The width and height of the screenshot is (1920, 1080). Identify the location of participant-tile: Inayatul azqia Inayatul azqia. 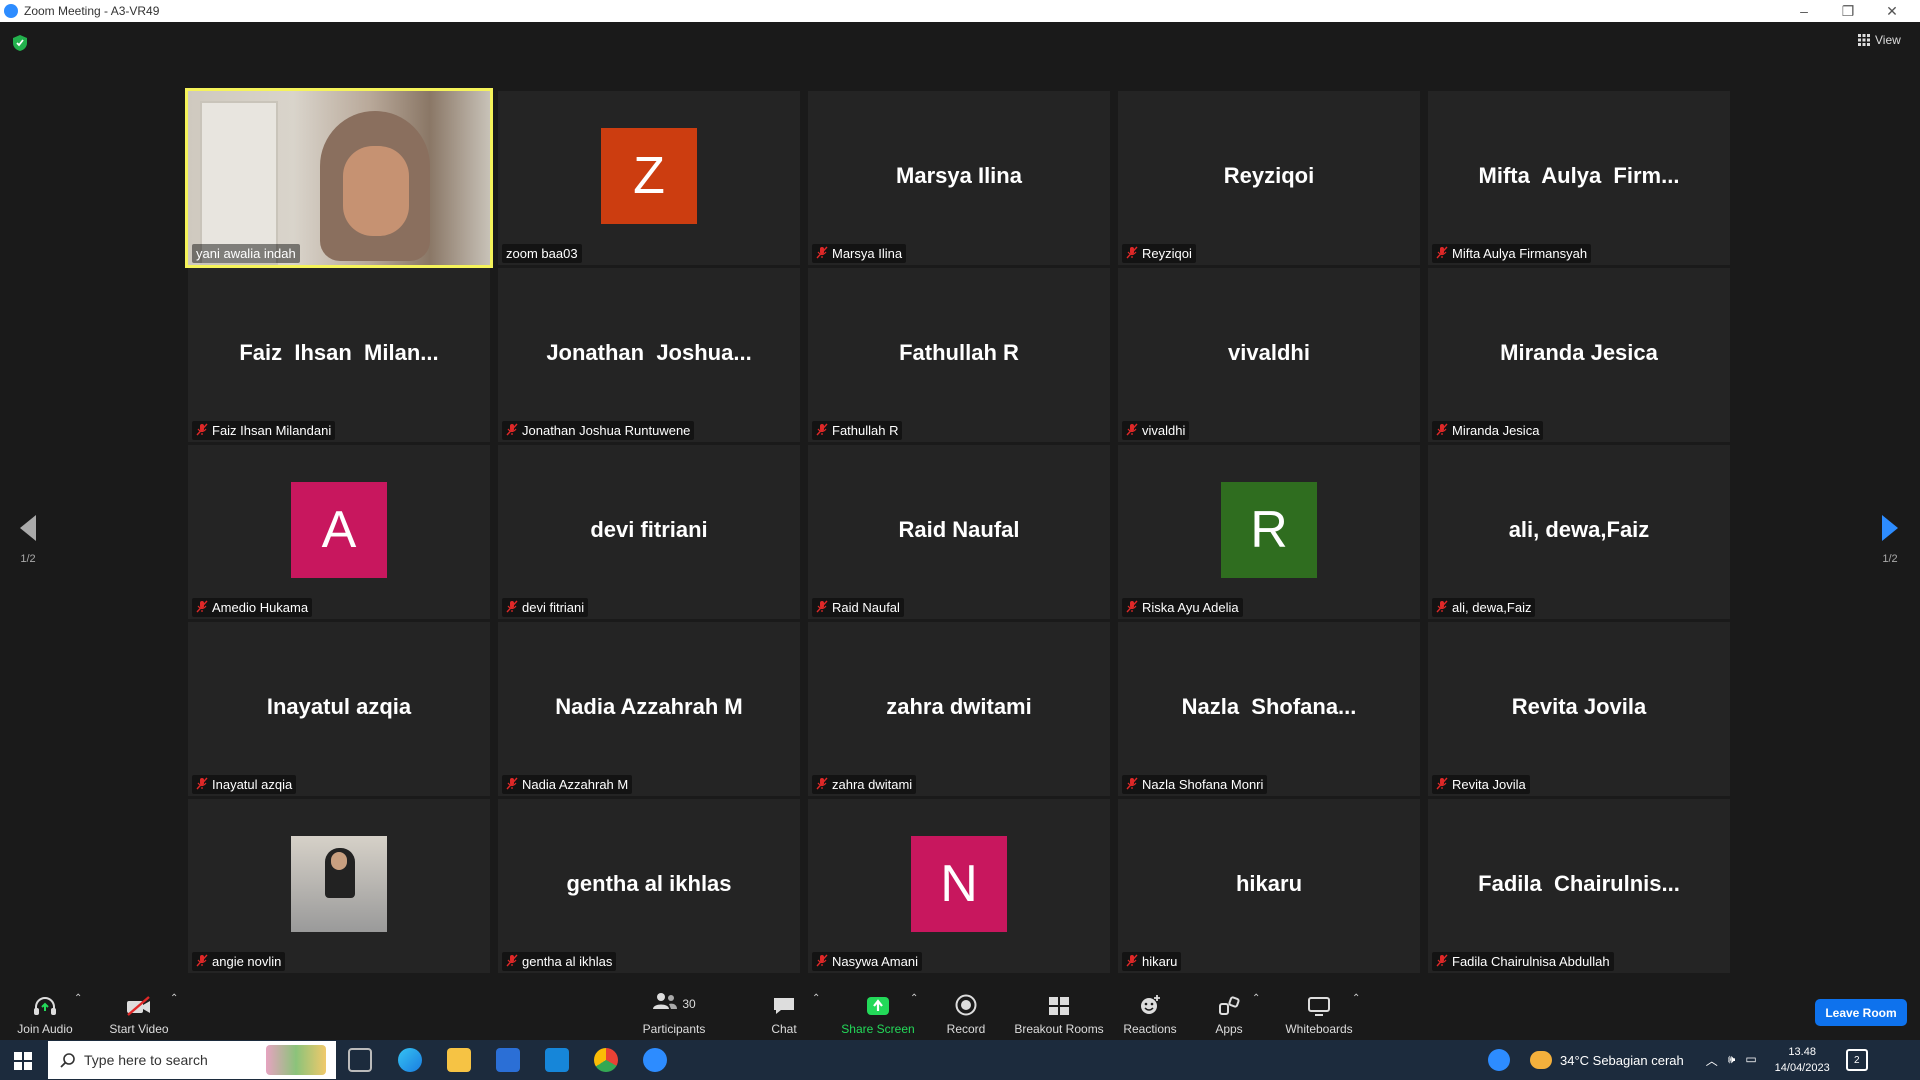
(339, 709).